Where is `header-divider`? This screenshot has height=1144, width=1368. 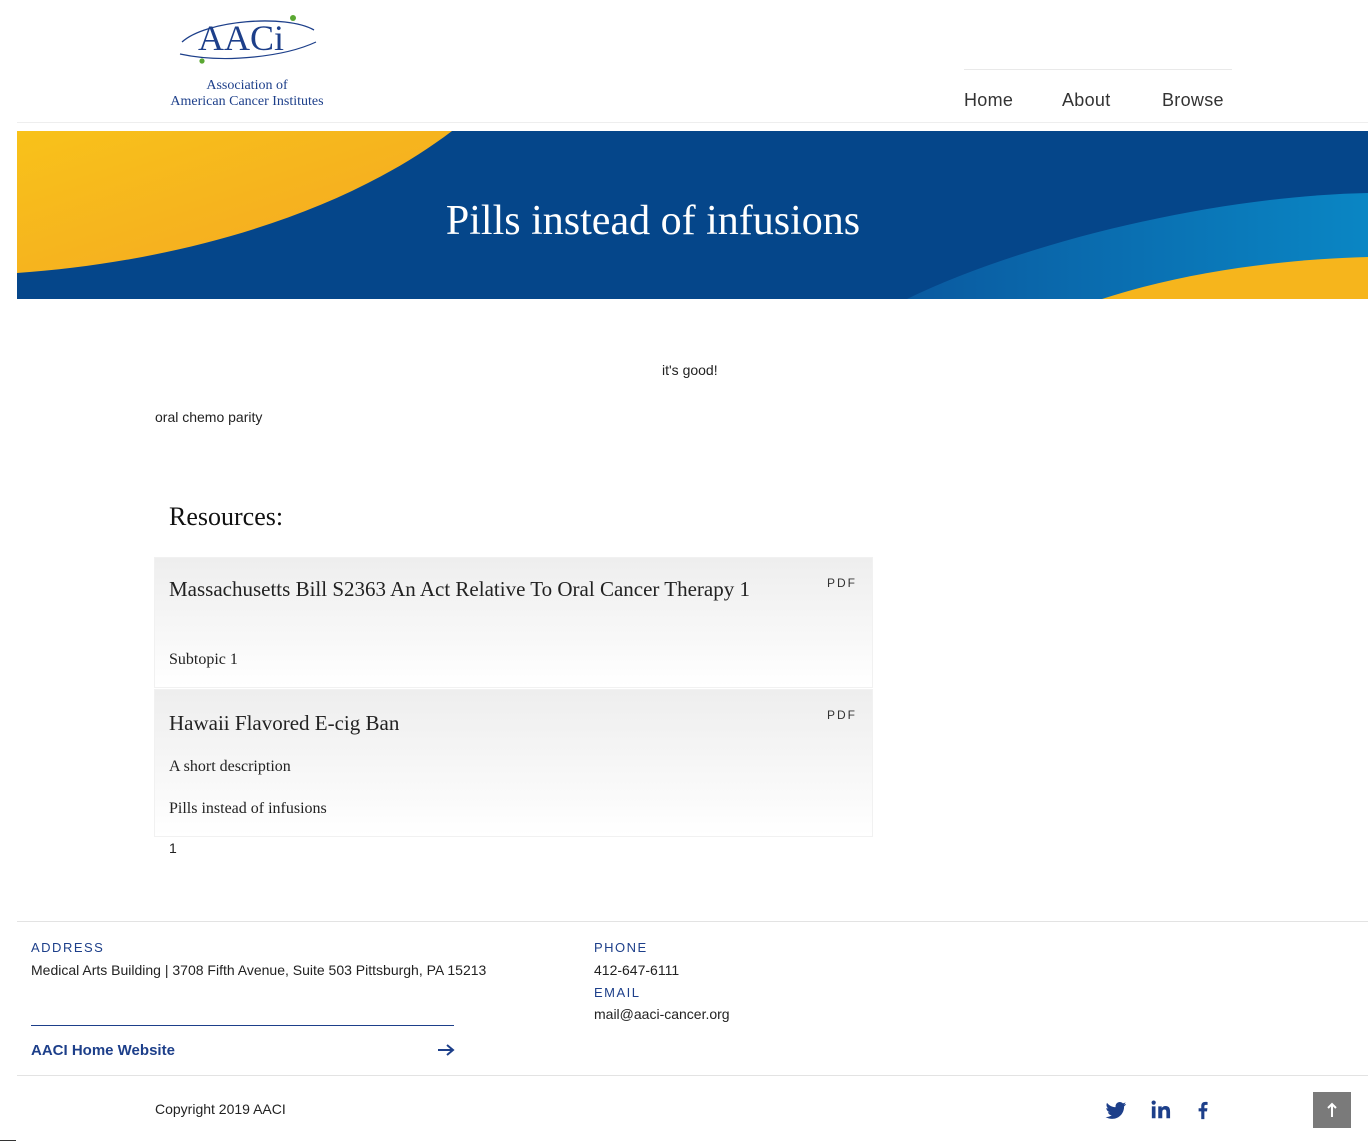 header-divider is located at coordinates (692, 122).